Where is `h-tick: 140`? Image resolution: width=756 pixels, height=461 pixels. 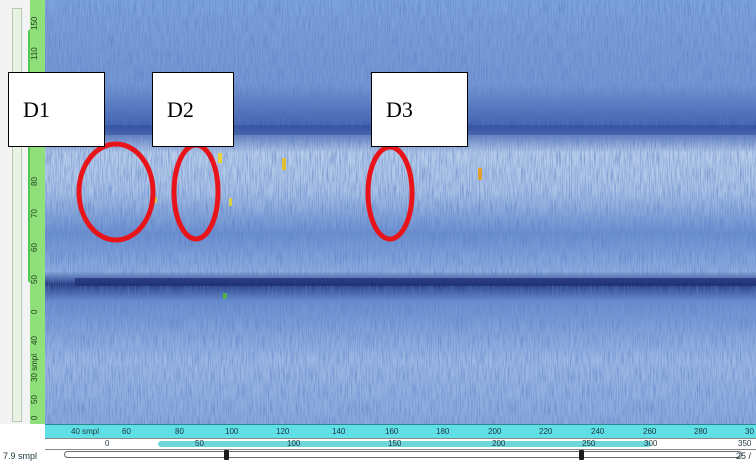
h-tick: 140 is located at coordinates (339, 431).